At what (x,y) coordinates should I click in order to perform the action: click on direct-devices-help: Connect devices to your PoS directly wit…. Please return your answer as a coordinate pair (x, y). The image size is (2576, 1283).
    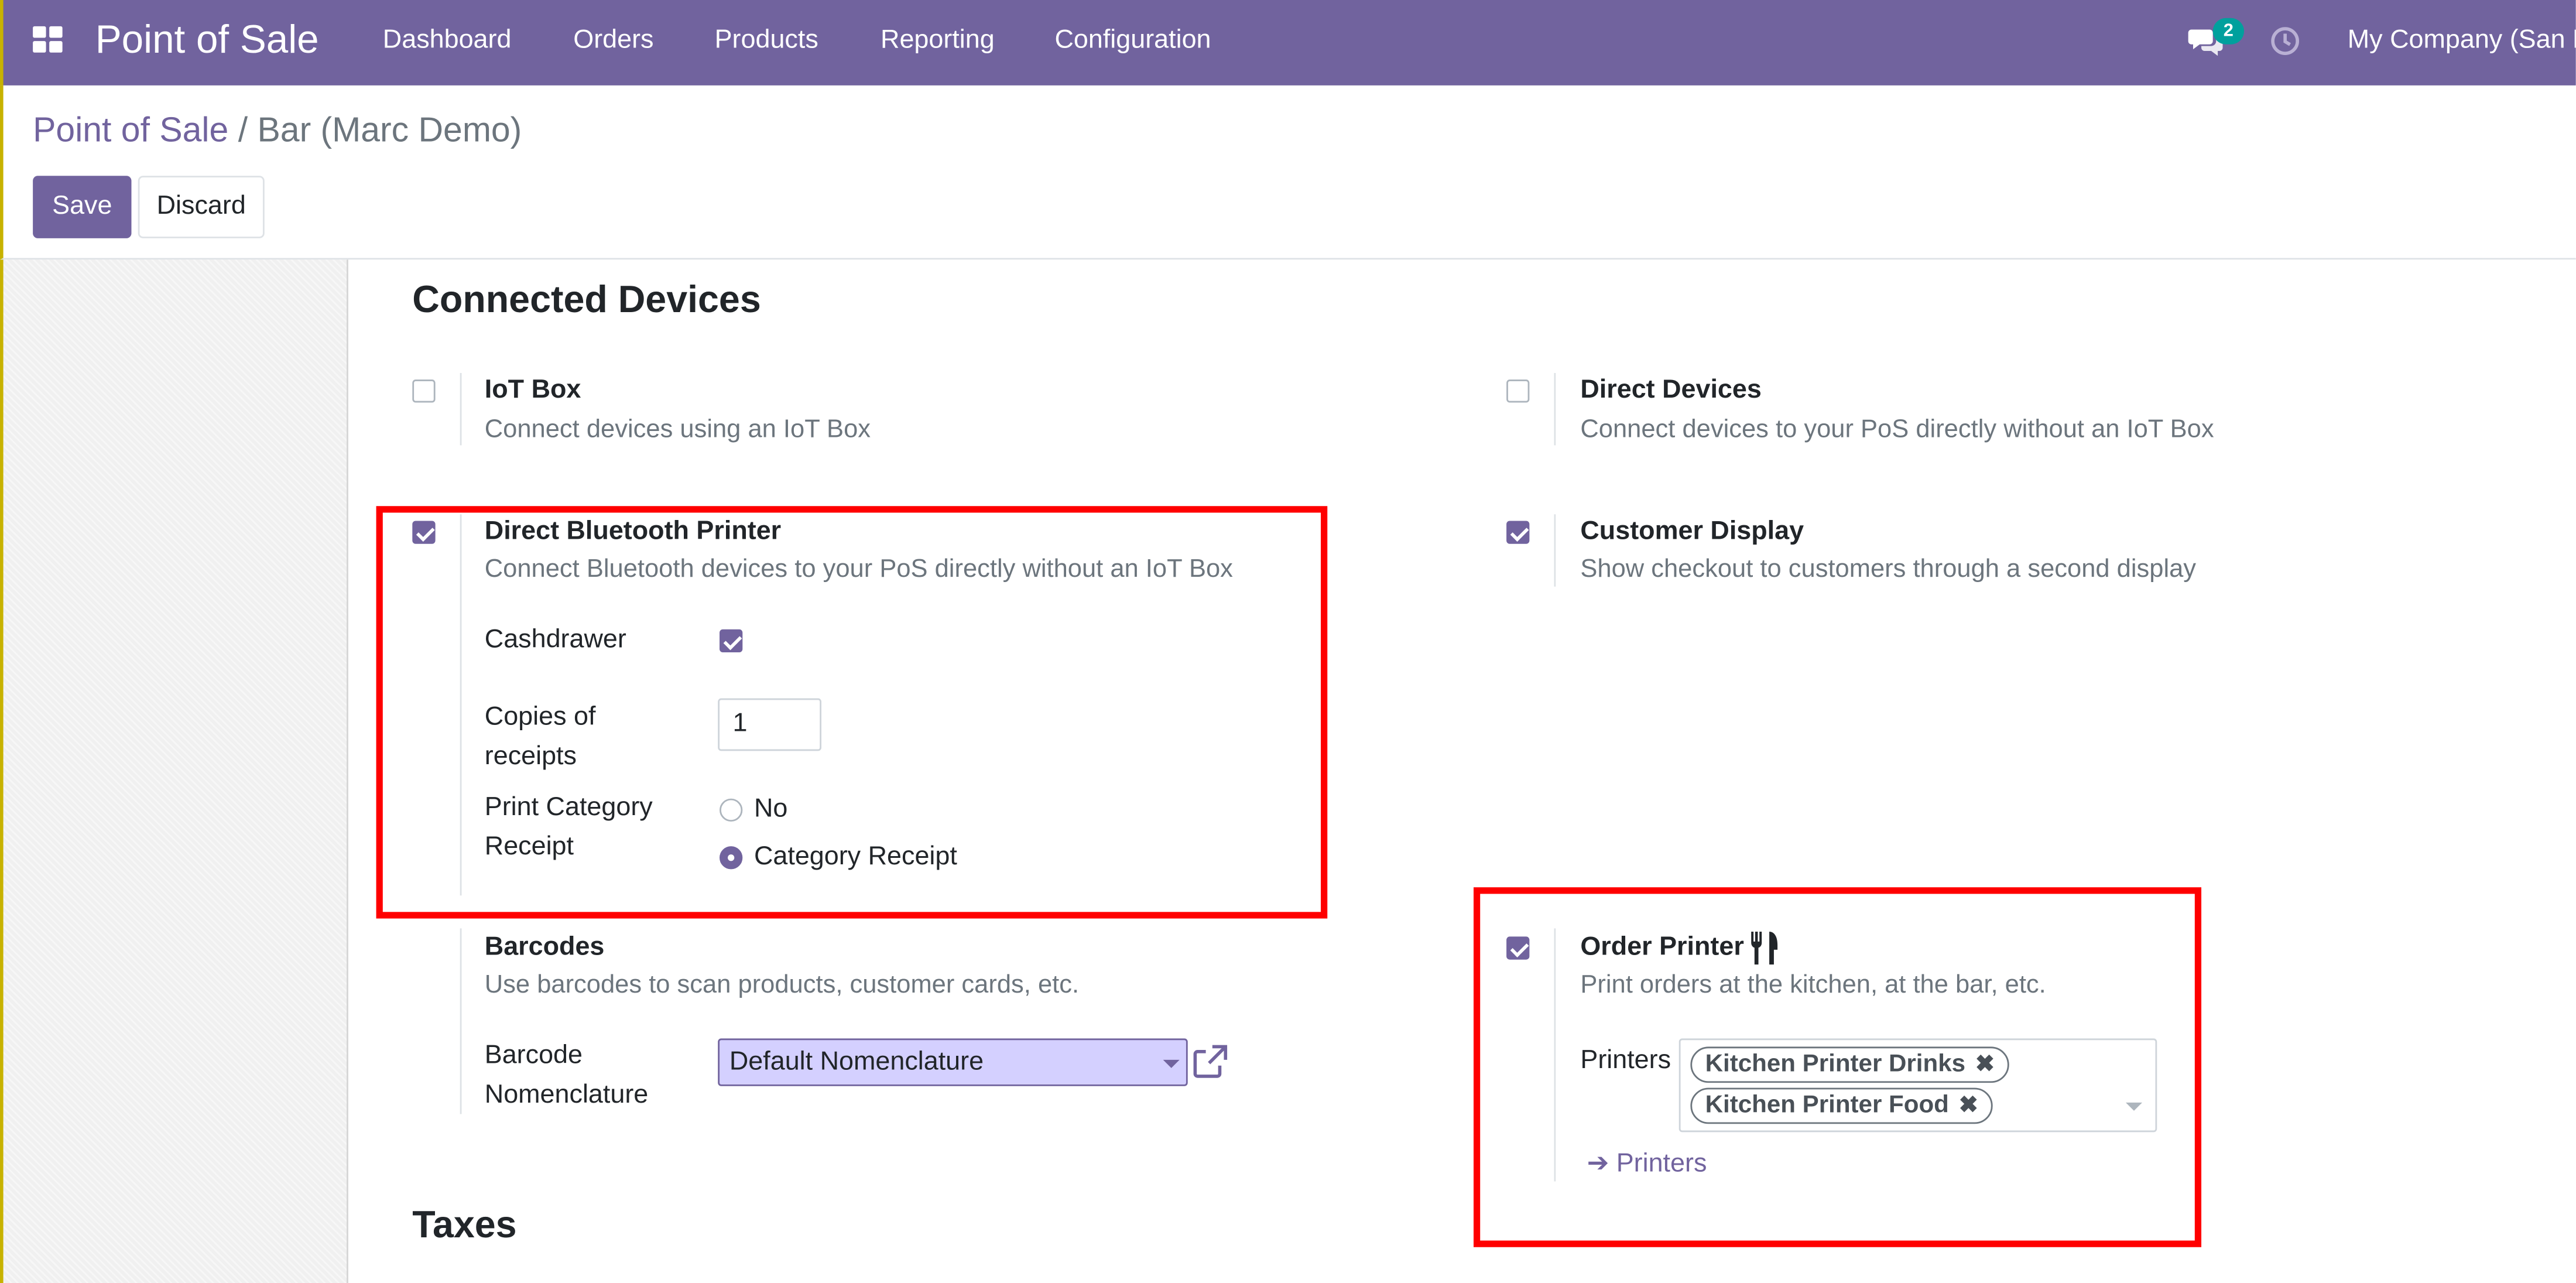
    Looking at the image, I should click on (1897, 429).